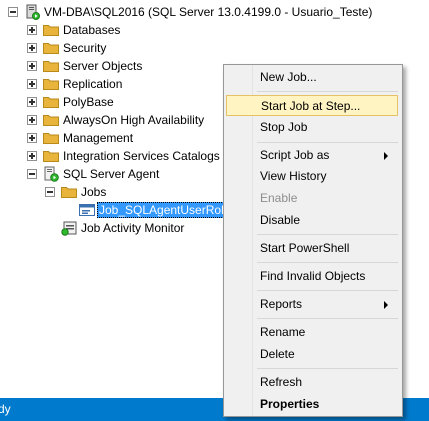  What do you see at coordinates (279, 198) in the screenshot?
I see `menu-label: Enable` at bounding box center [279, 198].